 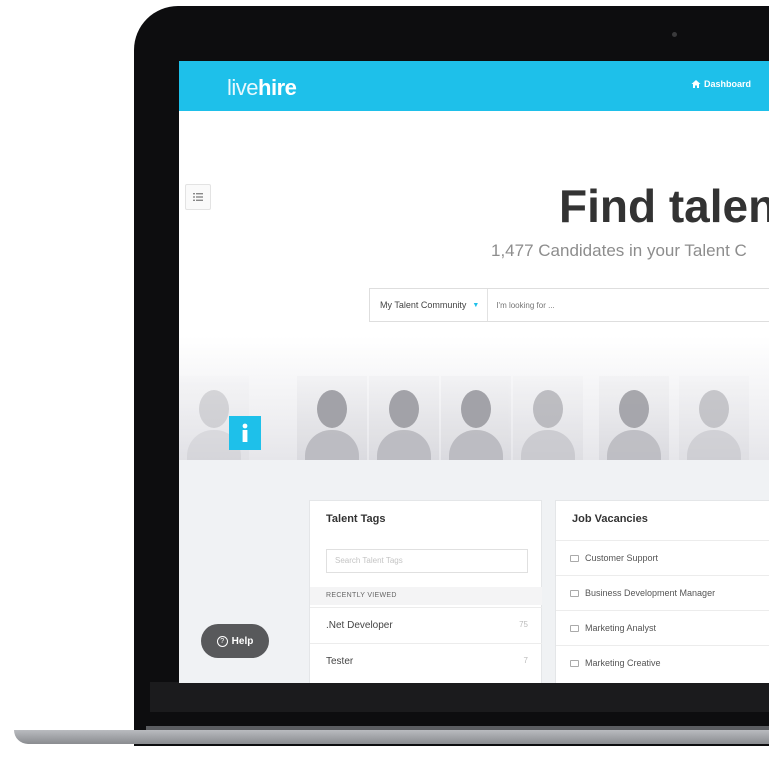 What do you see at coordinates (359, 625) in the screenshot?
I see `talent-tag-label: .Net Developer` at bounding box center [359, 625].